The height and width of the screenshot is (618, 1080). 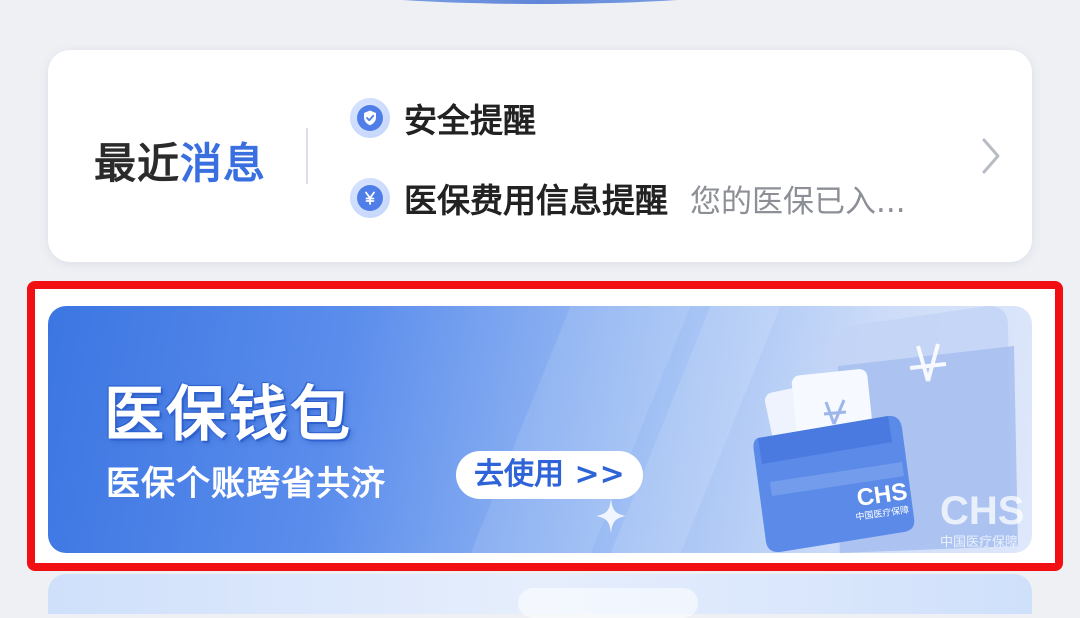 What do you see at coordinates (540, 2) in the screenshot?
I see `top-header-arc` at bounding box center [540, 2].